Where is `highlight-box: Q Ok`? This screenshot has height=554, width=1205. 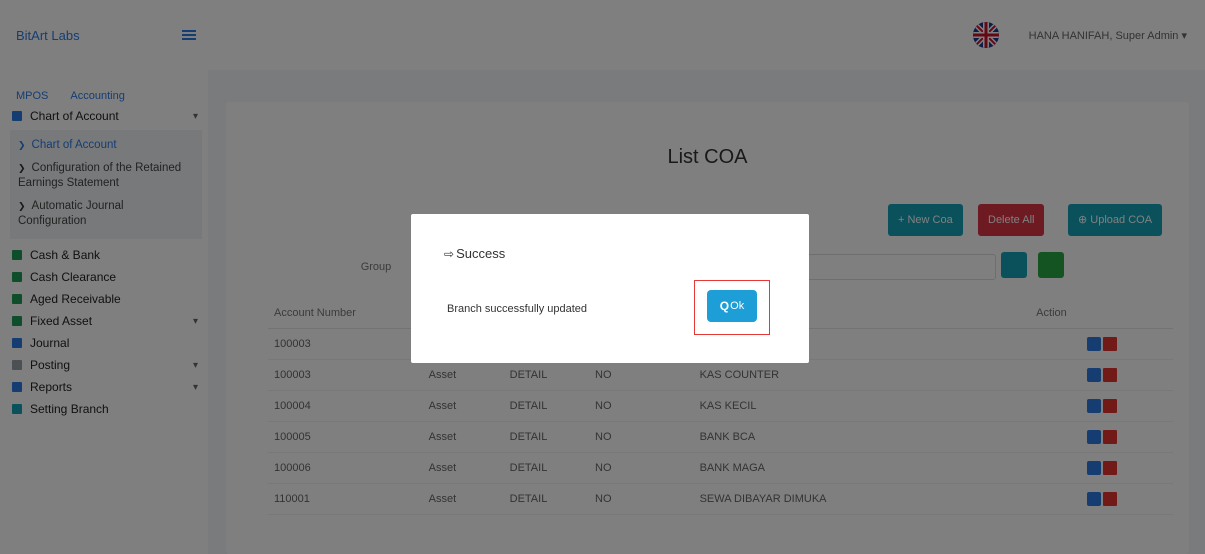 highlight-box: Q Ok is located at coordinates (732, 307).